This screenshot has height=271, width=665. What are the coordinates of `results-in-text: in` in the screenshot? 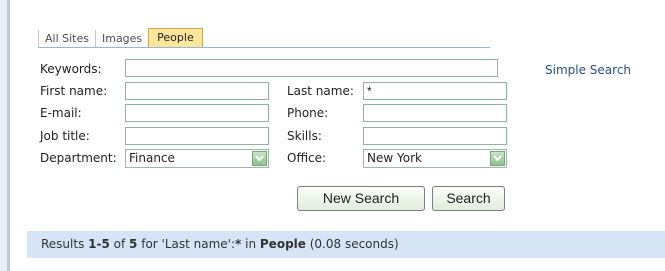 It's located at (250, 244).